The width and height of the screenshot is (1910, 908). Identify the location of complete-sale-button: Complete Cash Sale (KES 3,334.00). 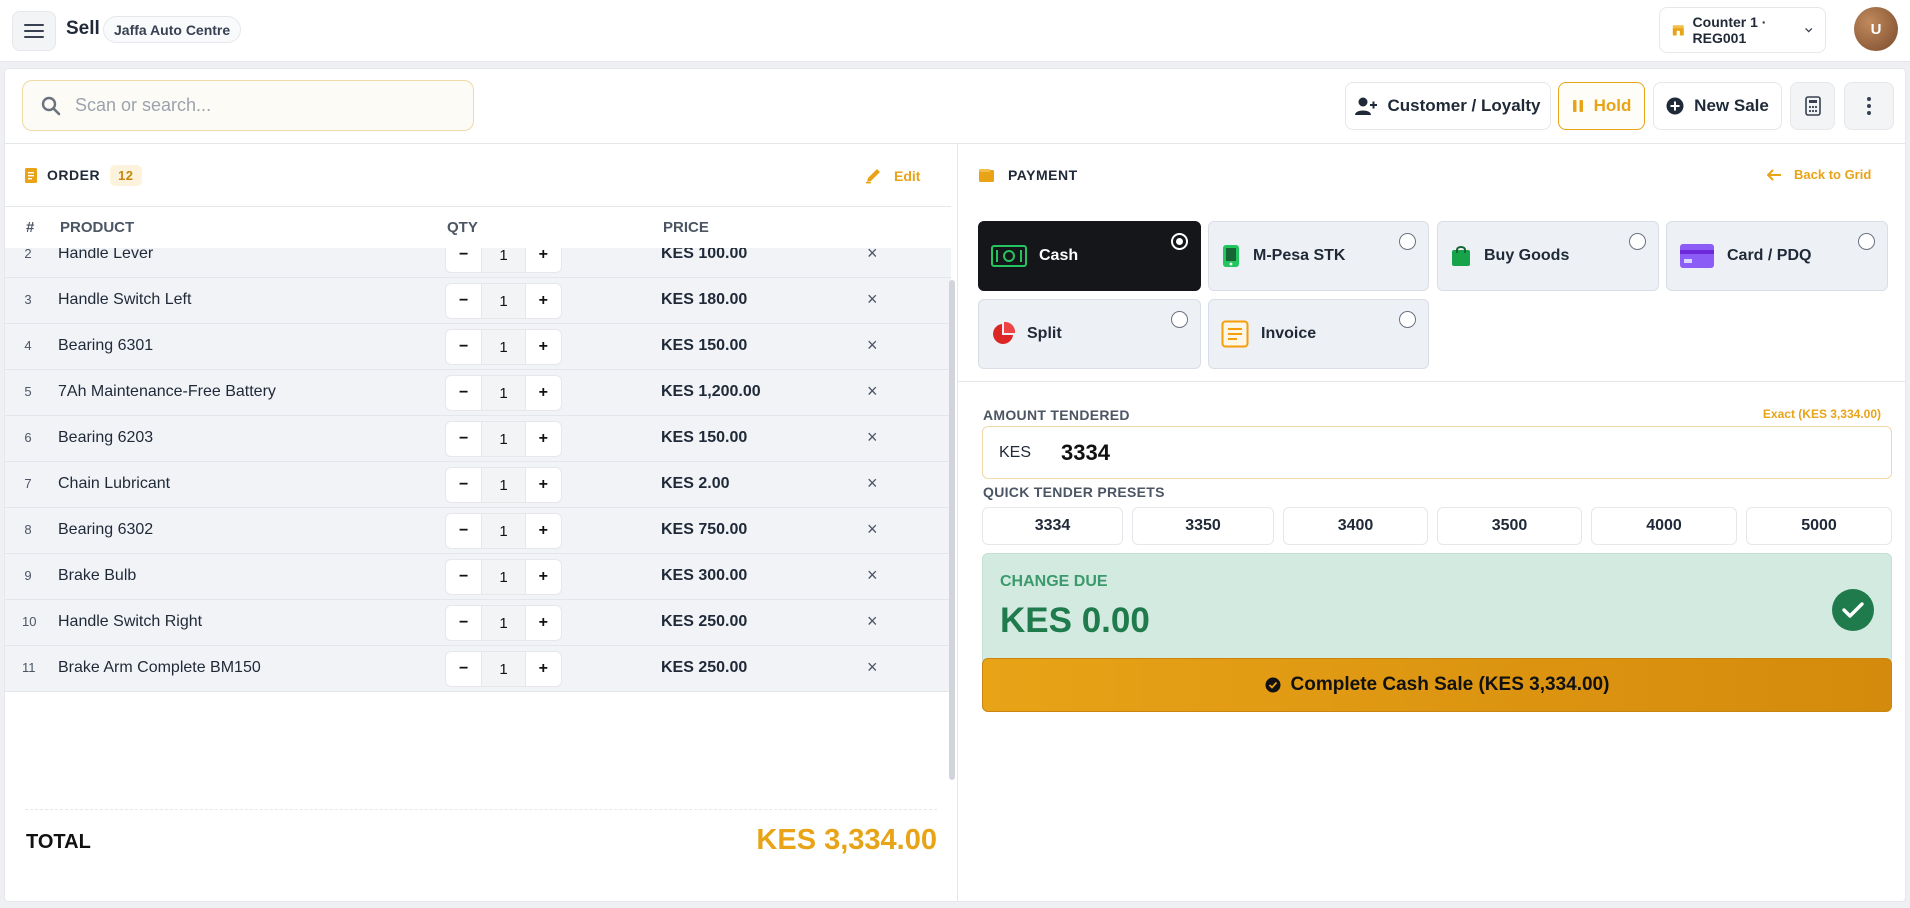
(1437, 685).